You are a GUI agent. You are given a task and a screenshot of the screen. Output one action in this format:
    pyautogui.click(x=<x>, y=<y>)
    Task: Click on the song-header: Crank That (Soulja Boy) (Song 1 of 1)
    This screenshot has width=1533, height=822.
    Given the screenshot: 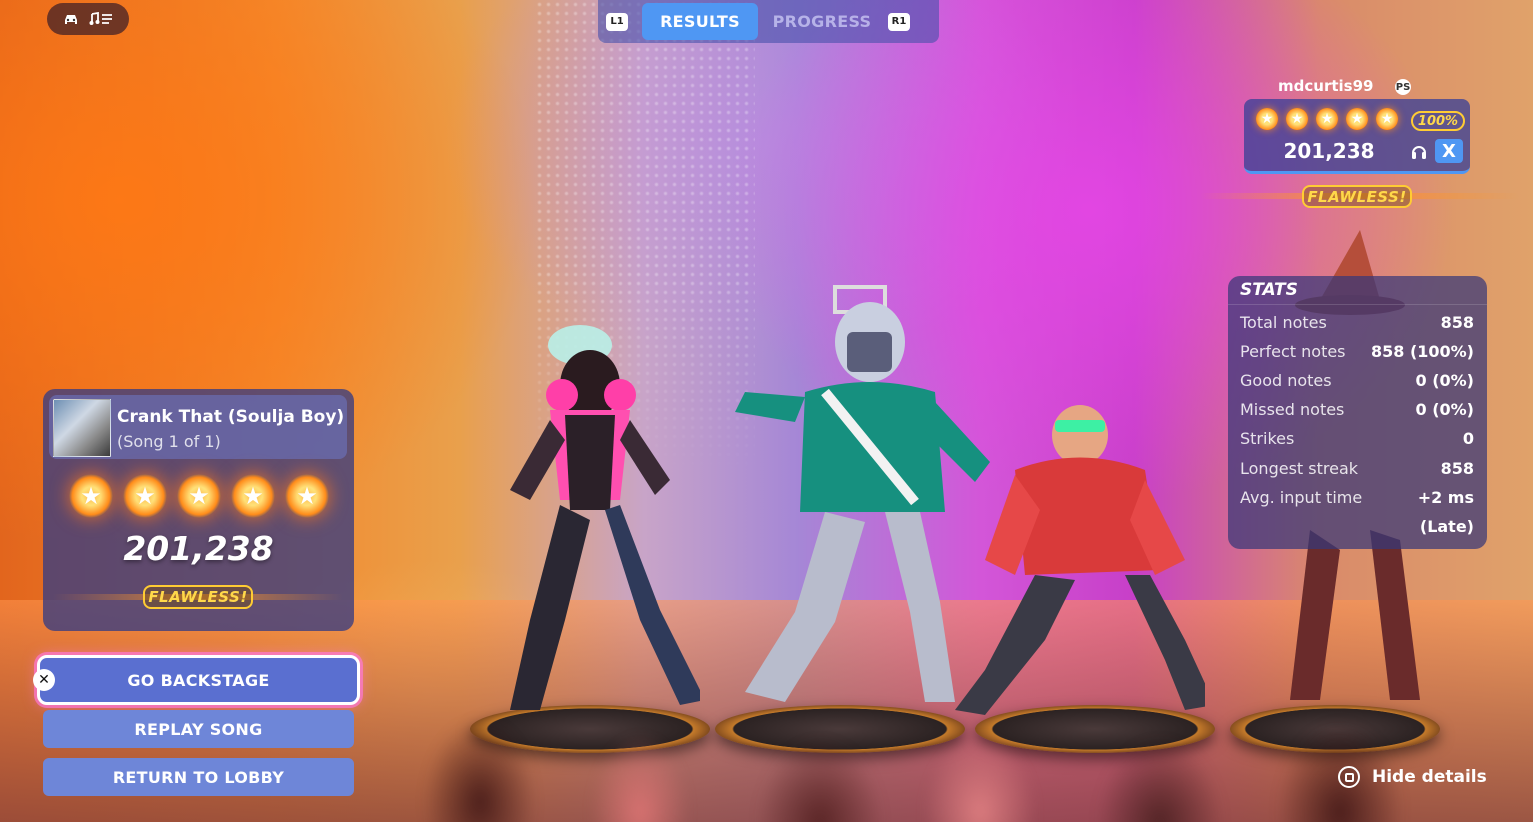 What is the action you would take?
    pyautogui.click(x=198, y=427)
    